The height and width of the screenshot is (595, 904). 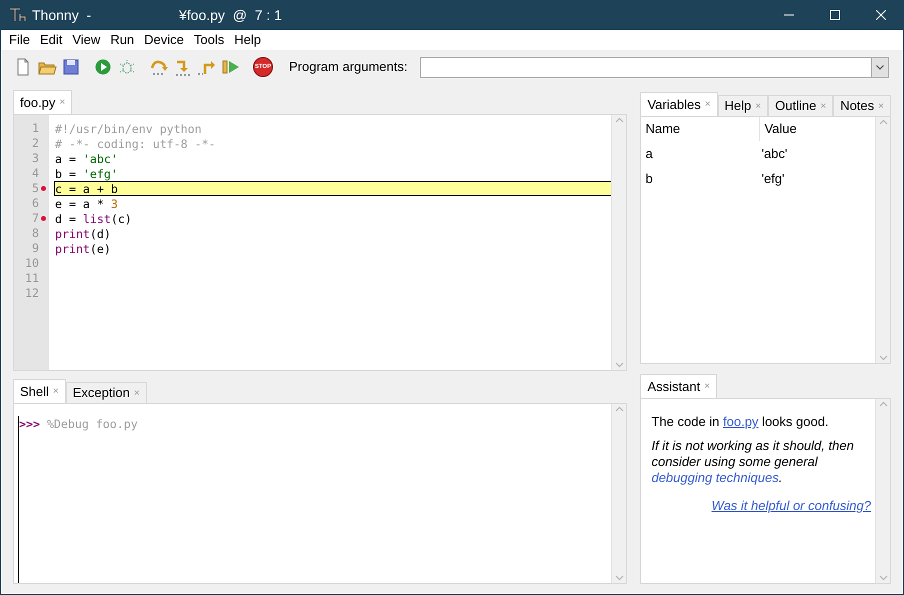 What do you see at coordinates (164, 40) in the screenshot?
I see `menu-item: Device` at bounding box center [164, 40].